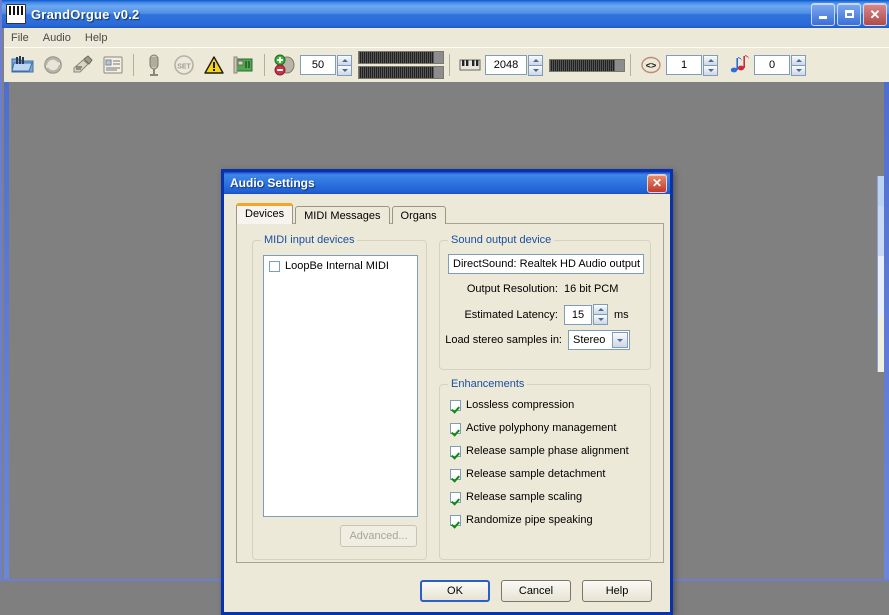 The image size is (889, 615). I want to click on background-window-left-edge, so click(6, 330).